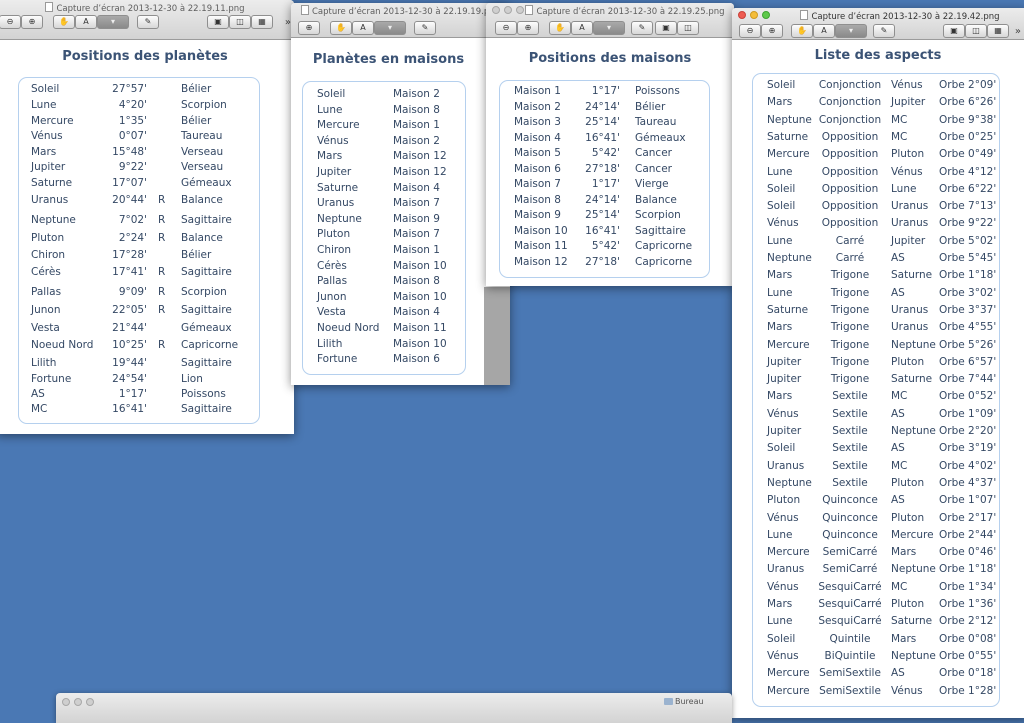 The width and height of the screenshot is (1024, 723). Describe the element at coordinates (129, 183) in the screenshot. I see `degree-value: 17°07'` at that location.